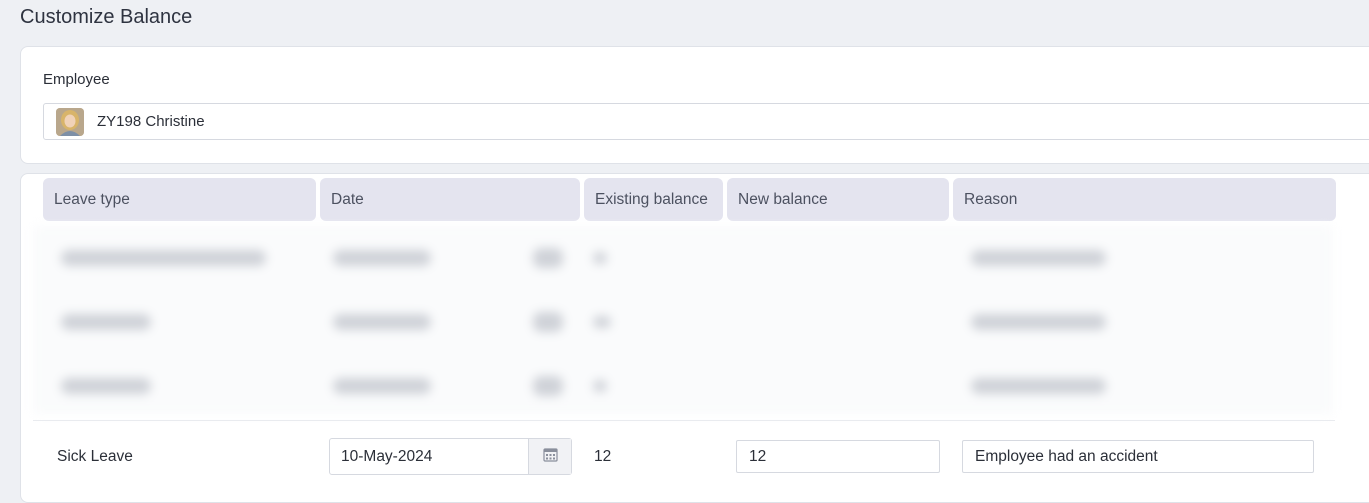  What do you see at coordinates (95, 456) in the screenshot?
I see `leave-type-cell: Sick Leave` at bounding box center [95, 456].